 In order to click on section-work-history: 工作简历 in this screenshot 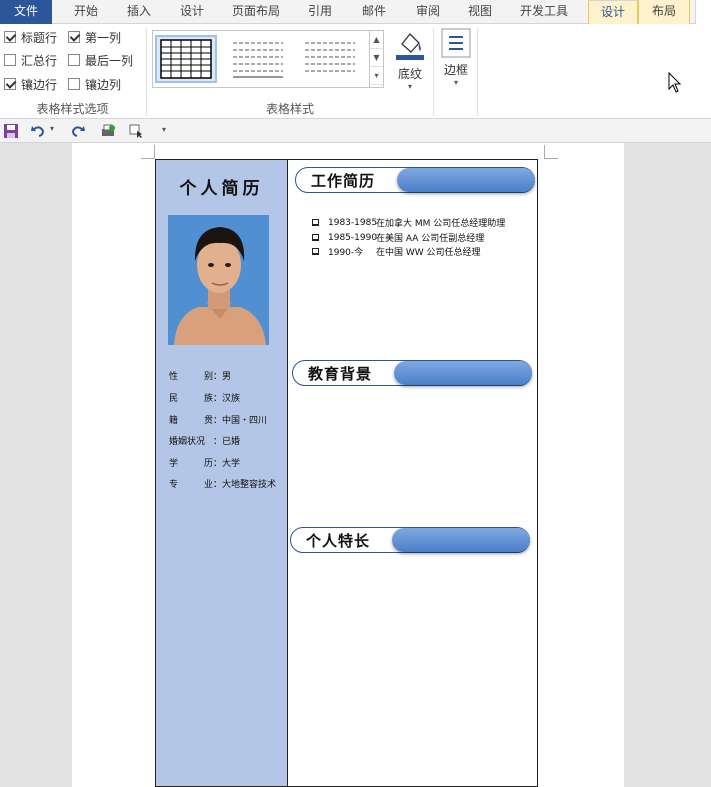, I will do `click(415, 180)`.